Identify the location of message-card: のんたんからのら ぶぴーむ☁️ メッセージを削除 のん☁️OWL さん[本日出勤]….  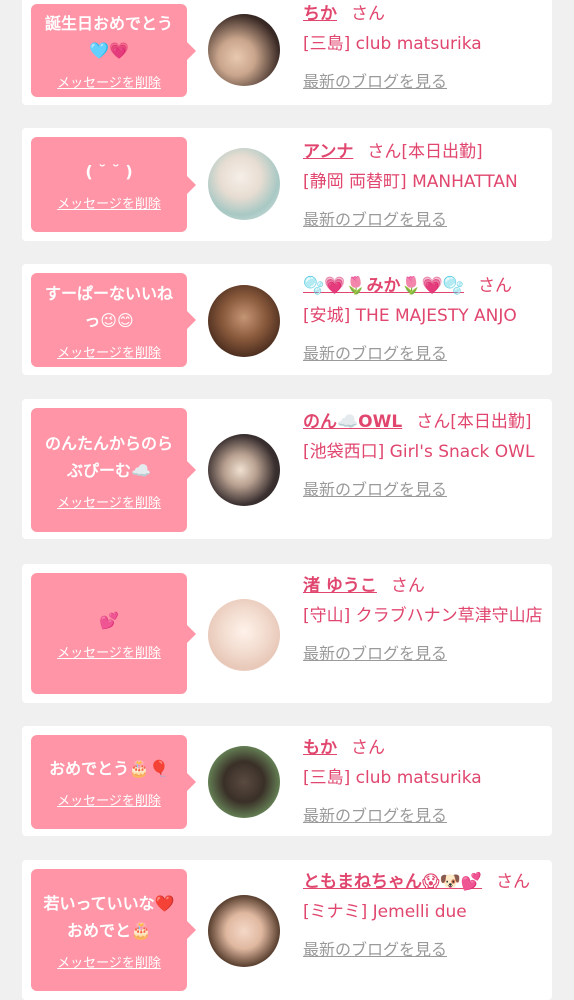
(287, 469).